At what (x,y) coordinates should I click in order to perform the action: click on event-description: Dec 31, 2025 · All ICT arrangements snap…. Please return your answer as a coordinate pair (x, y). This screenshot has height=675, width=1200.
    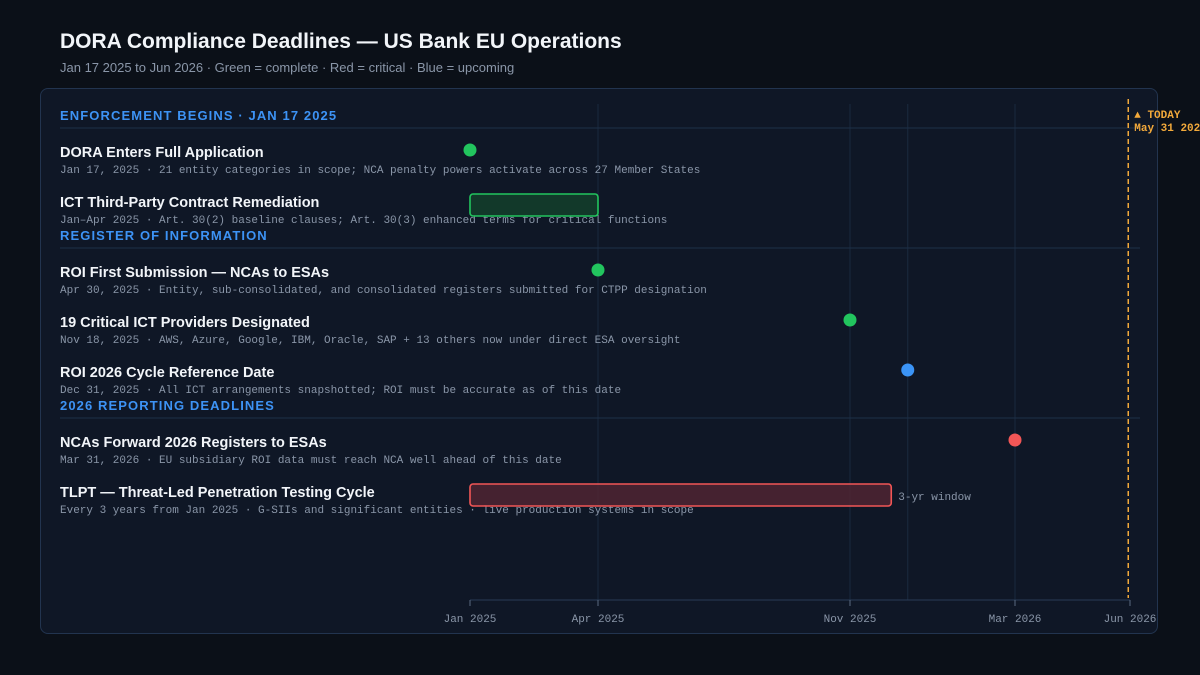
    Looking at the image, I should click on (340, 391).